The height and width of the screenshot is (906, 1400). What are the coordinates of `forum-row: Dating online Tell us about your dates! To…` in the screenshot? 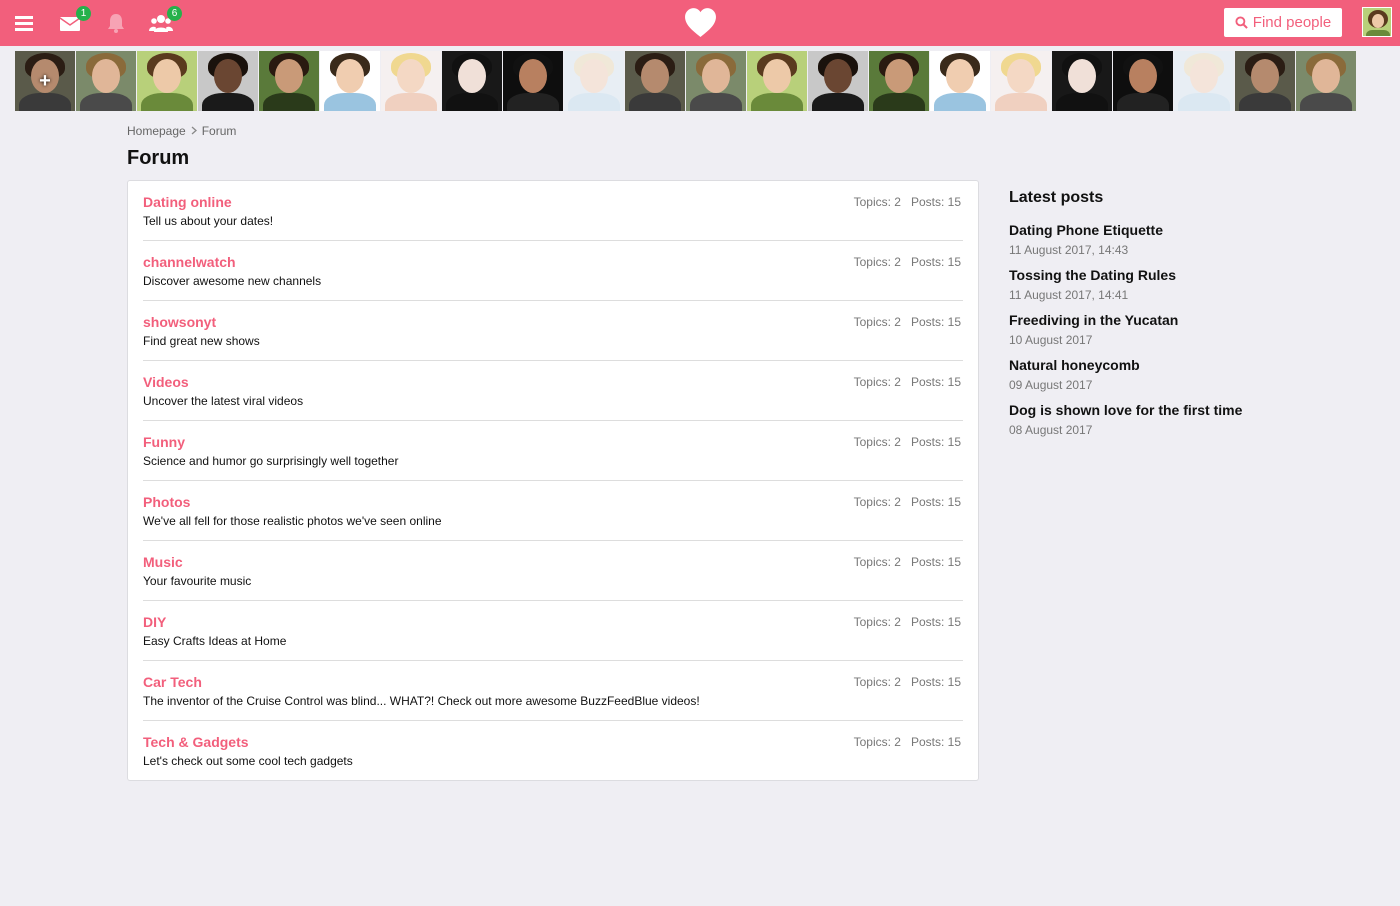 It's located at (553, 211).